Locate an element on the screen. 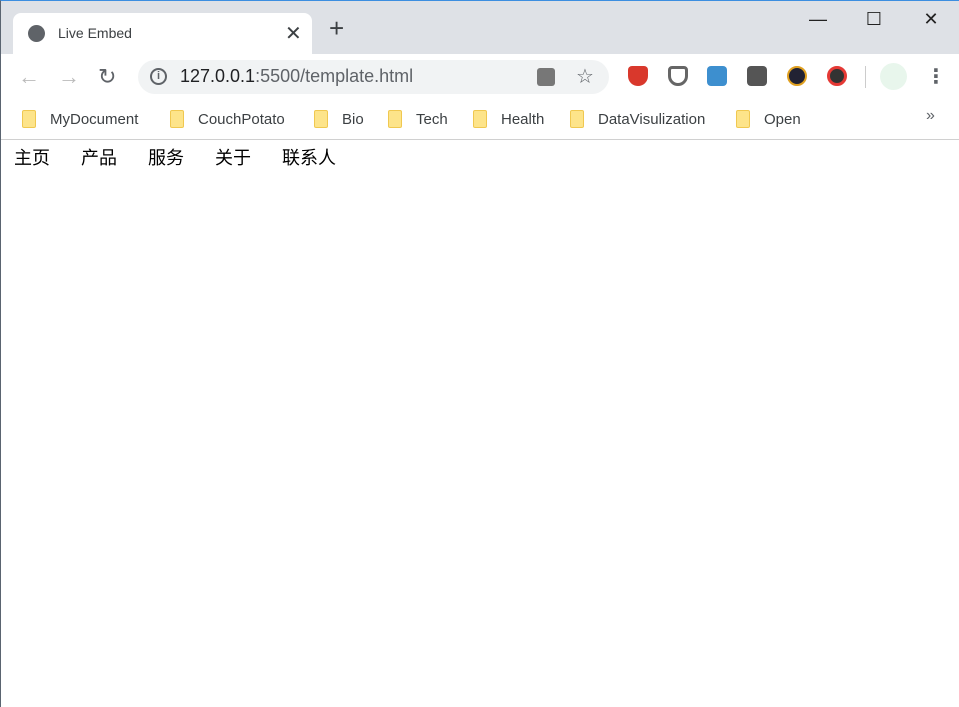 This screenshot has width=959, height=707. nav-about: 关于 is located at coordinates (233, 157).